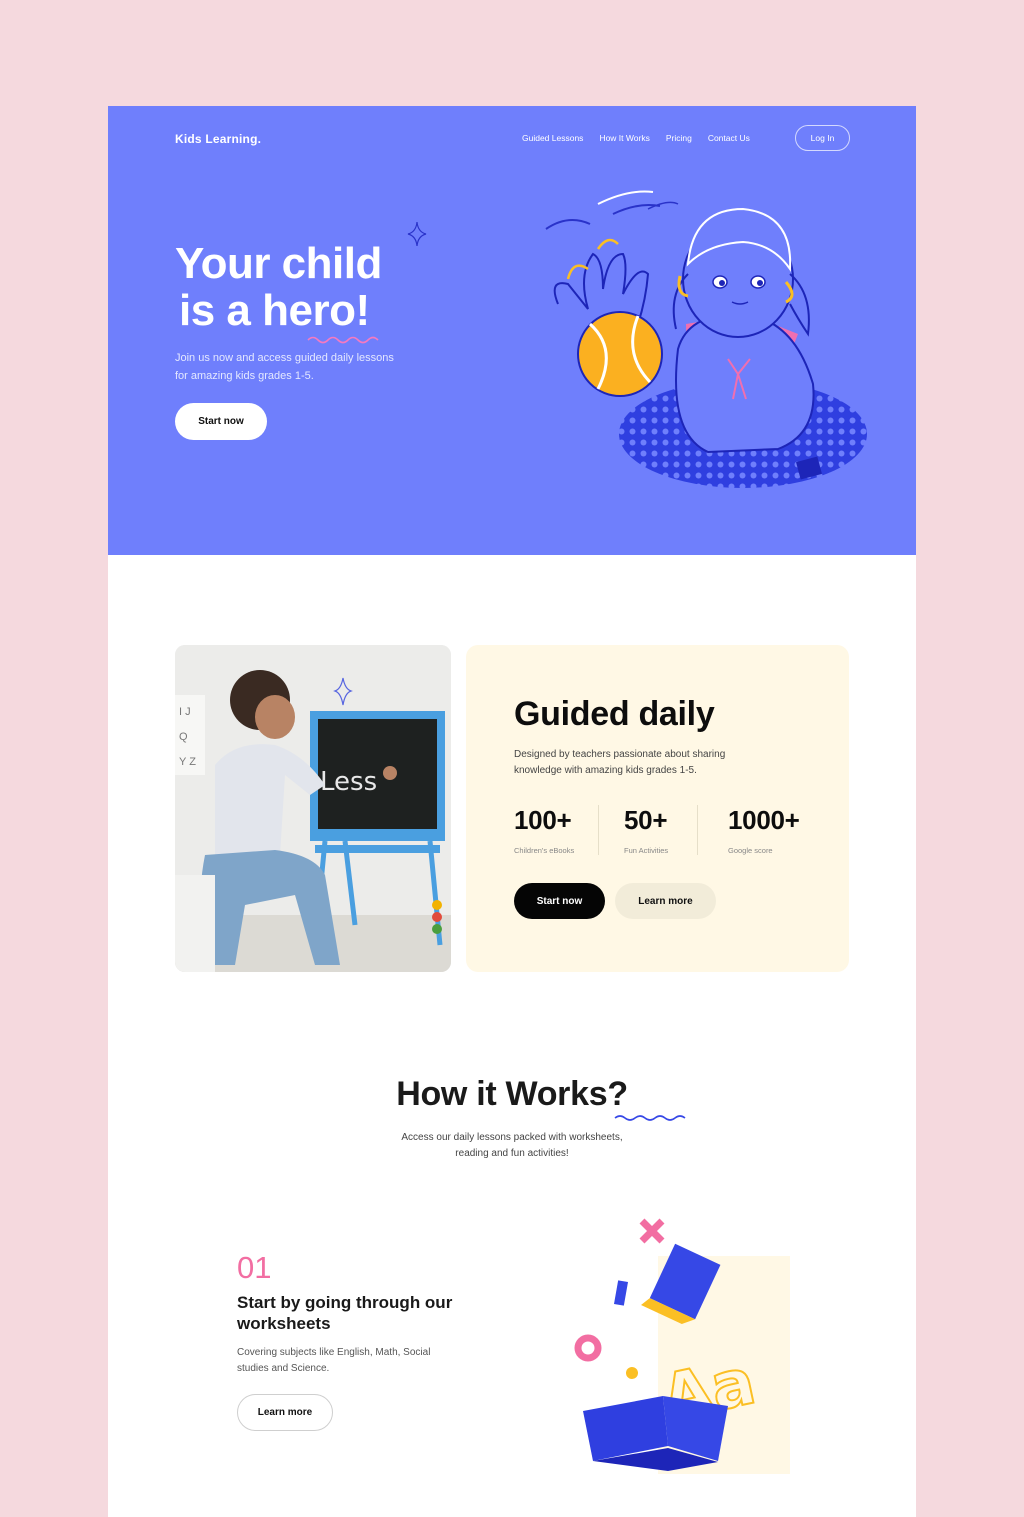  What do you see at coordinates (559, 901) in the screenshot?
I see `guided-start-now-button: Start now` at bounding box center [559, 901].